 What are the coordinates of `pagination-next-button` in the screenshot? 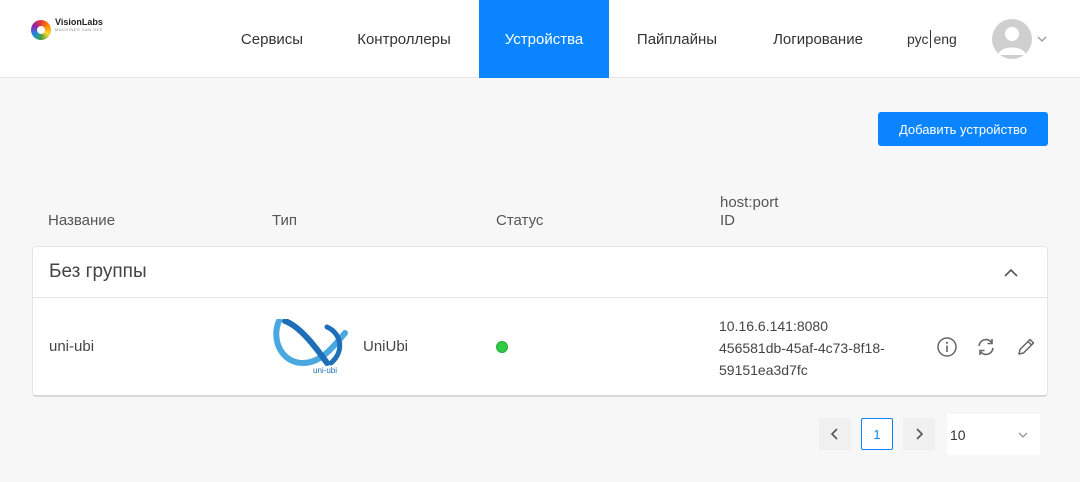 It's located at (919, 434).